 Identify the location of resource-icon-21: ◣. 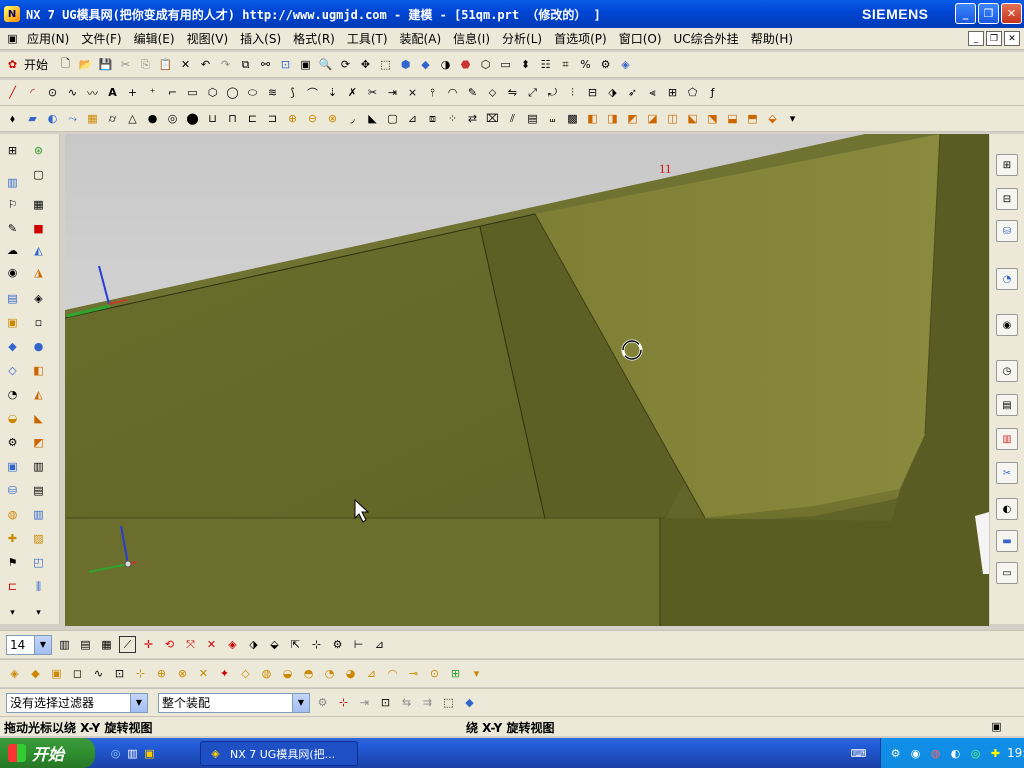
(38, 418).